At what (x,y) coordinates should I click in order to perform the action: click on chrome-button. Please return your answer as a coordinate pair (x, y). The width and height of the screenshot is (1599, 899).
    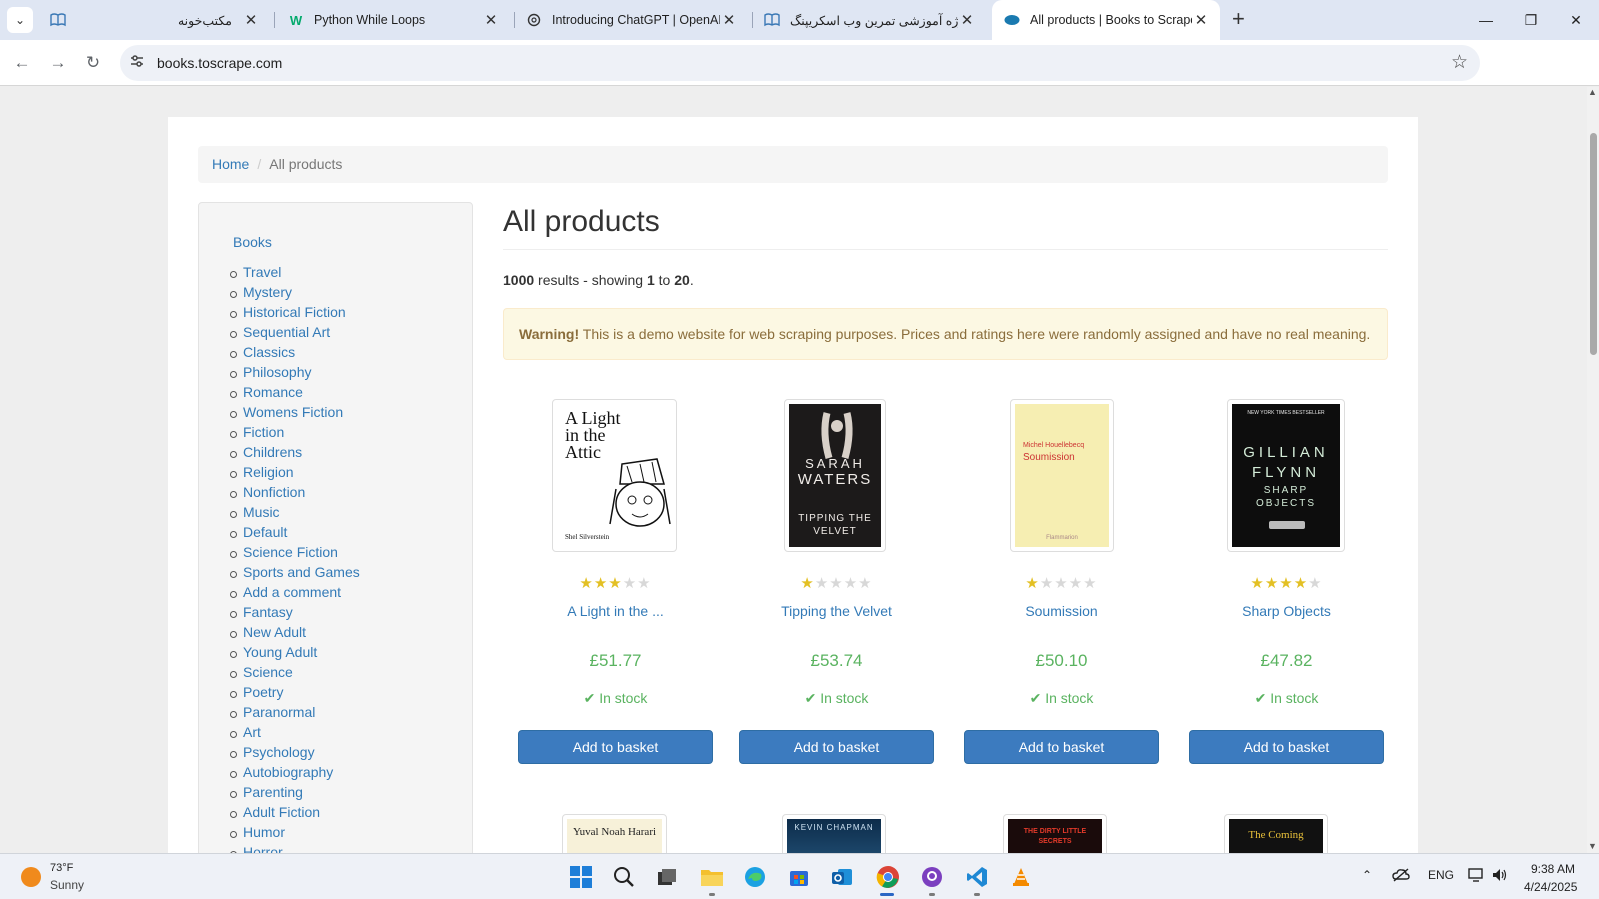
    Looking at the image, I should click on (888, 877).